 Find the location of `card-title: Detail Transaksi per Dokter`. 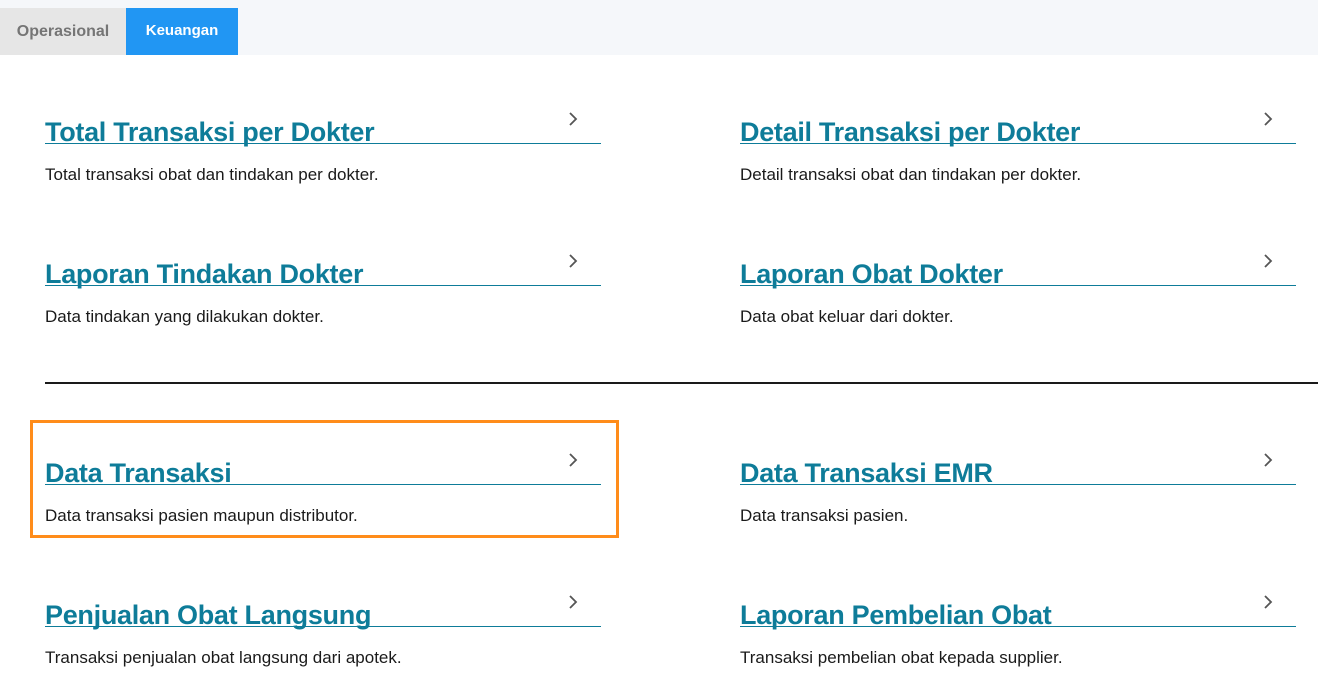

card-title: Detail Transaksi per Dokter is located at coordinates (910, 132).